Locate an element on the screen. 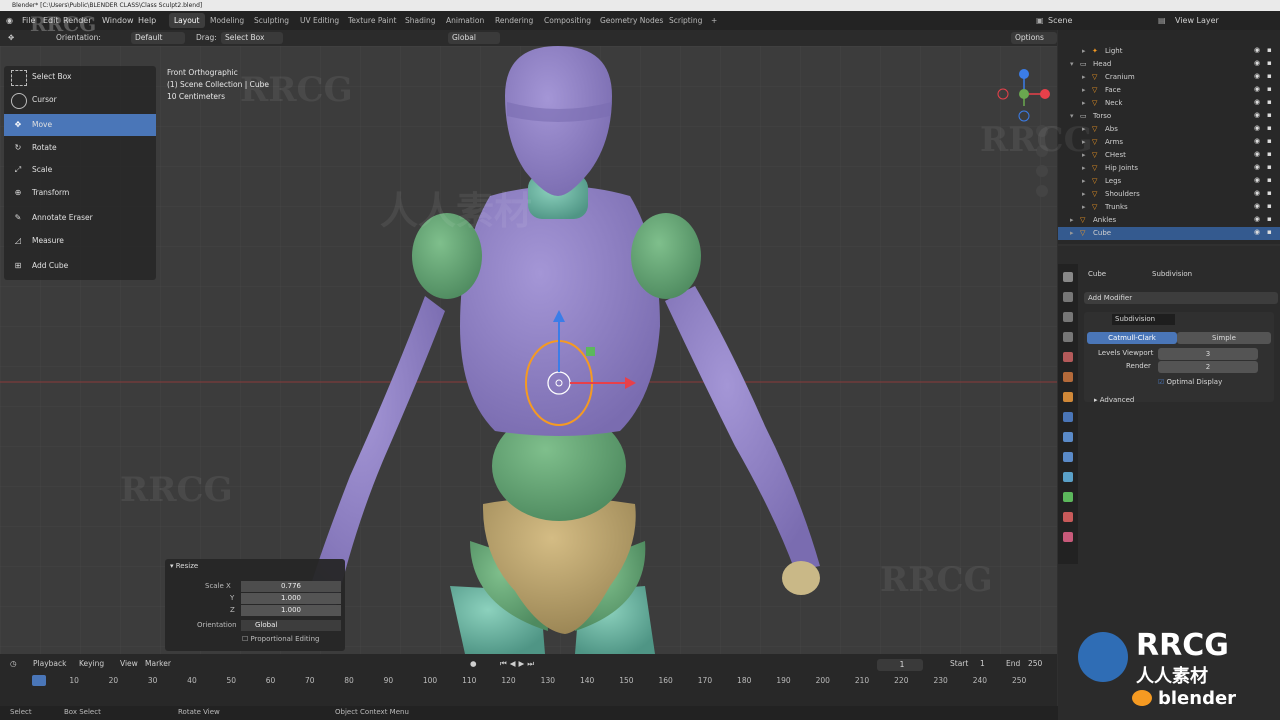 This screenshot has height=720, width=1280. right-shoulder is located at coordinates (666, 256).